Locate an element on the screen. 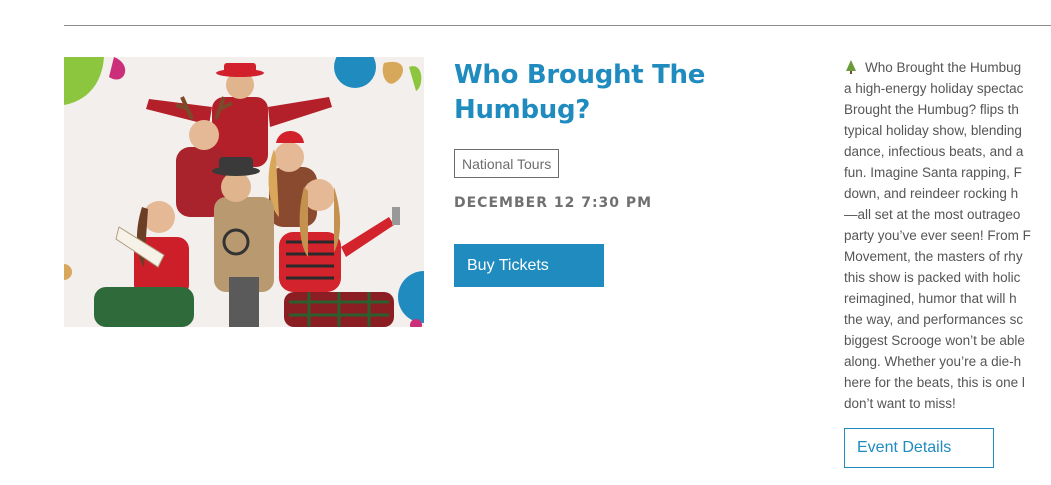 The width and height of the screenshot is (1051, 485). description-line: Who Brought the Humbug is located at coordinates (947, 67).